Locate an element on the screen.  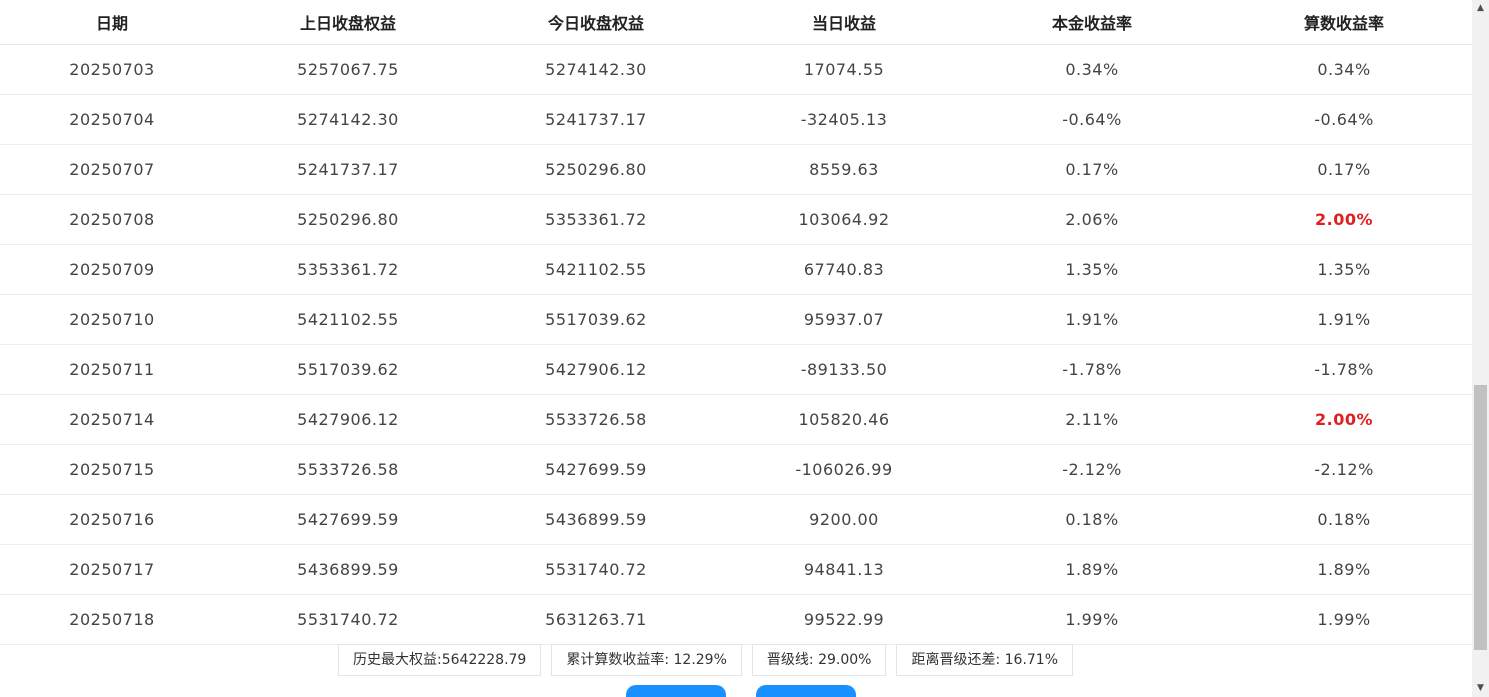
cell-arith-rate: 1.35% is located at coordinates (1344, 269).